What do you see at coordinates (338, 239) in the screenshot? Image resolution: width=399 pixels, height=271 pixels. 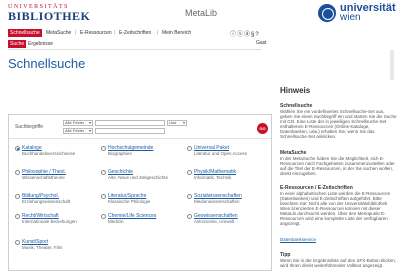 I see `help-link-row: Datenbankservice` at bounding box center [338, 239].